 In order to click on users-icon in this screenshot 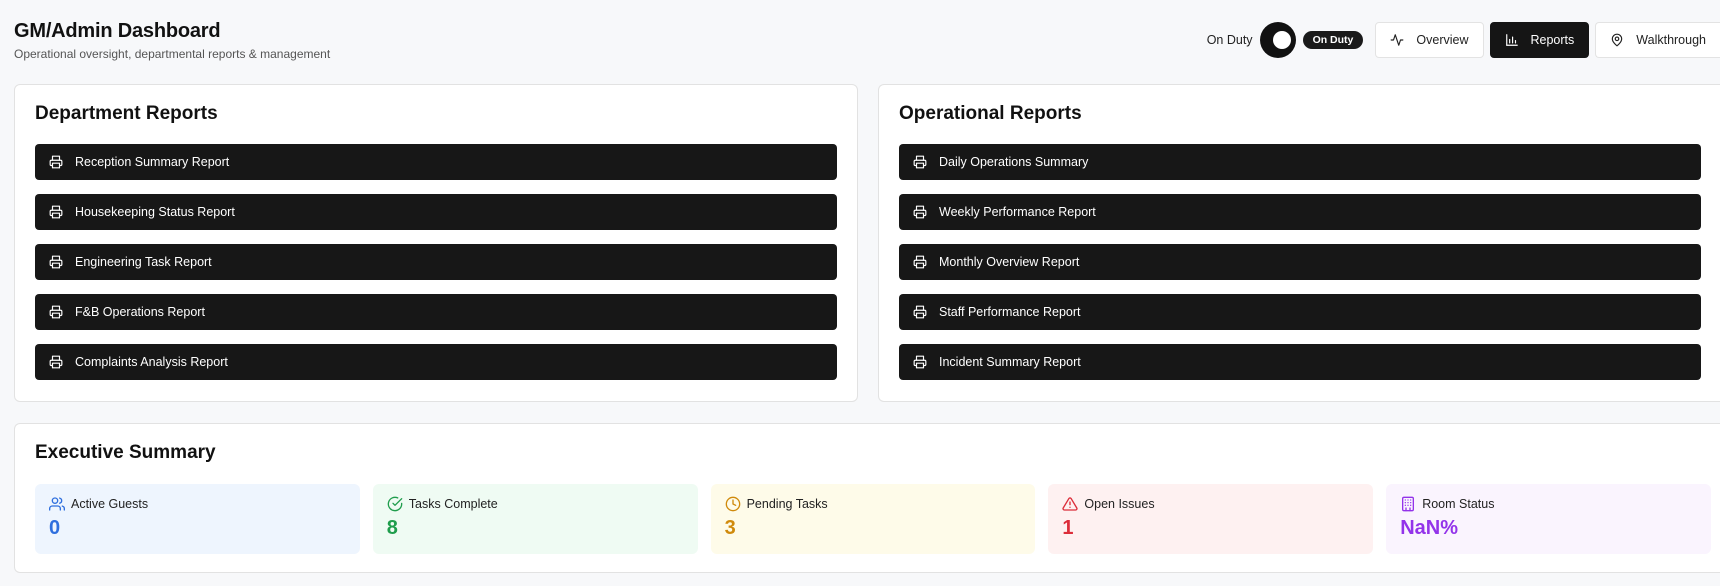, I will do `click(57, 504)`.